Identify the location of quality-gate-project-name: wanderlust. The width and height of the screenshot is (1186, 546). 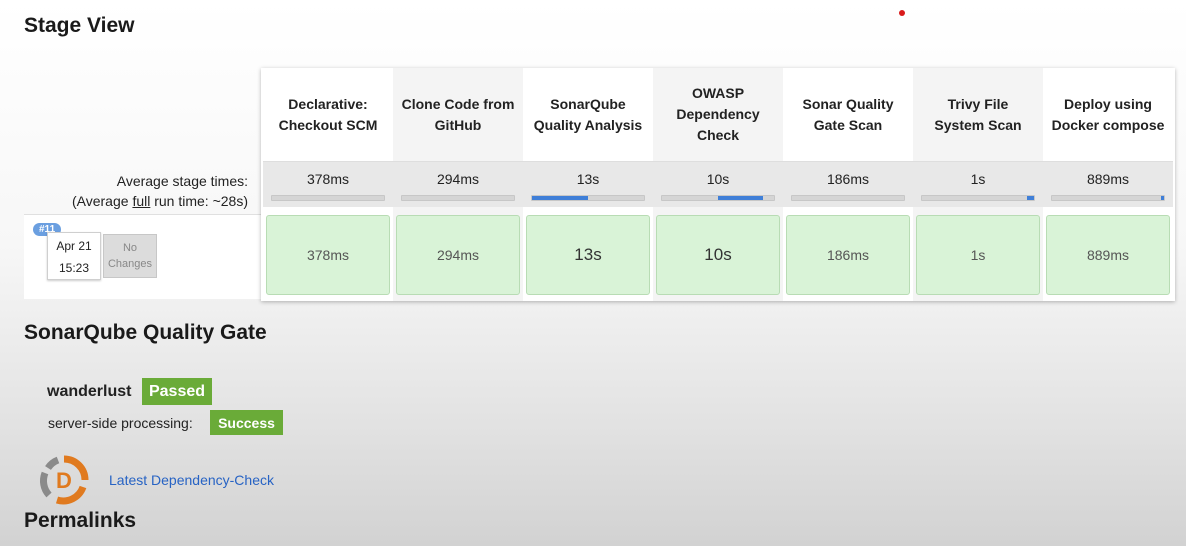
(89, 391).